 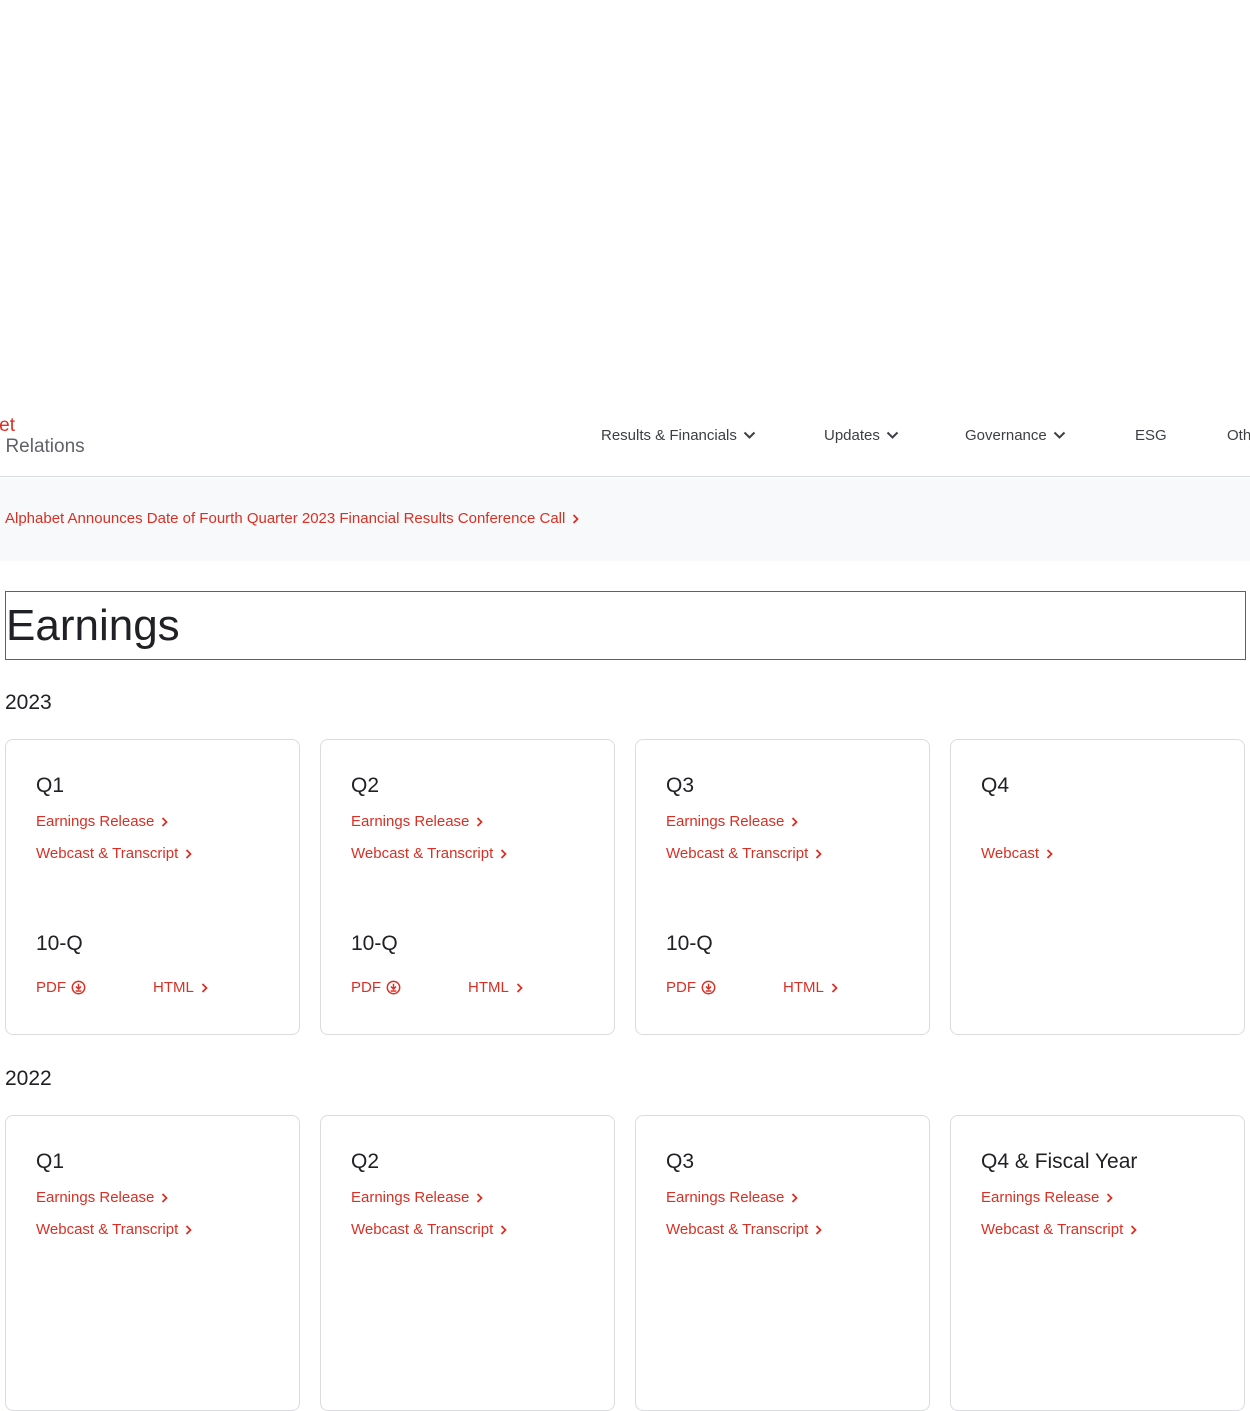 I want to click on quarter-title: Q4 & Fiscal Year, so click(x=1059, y=1161).